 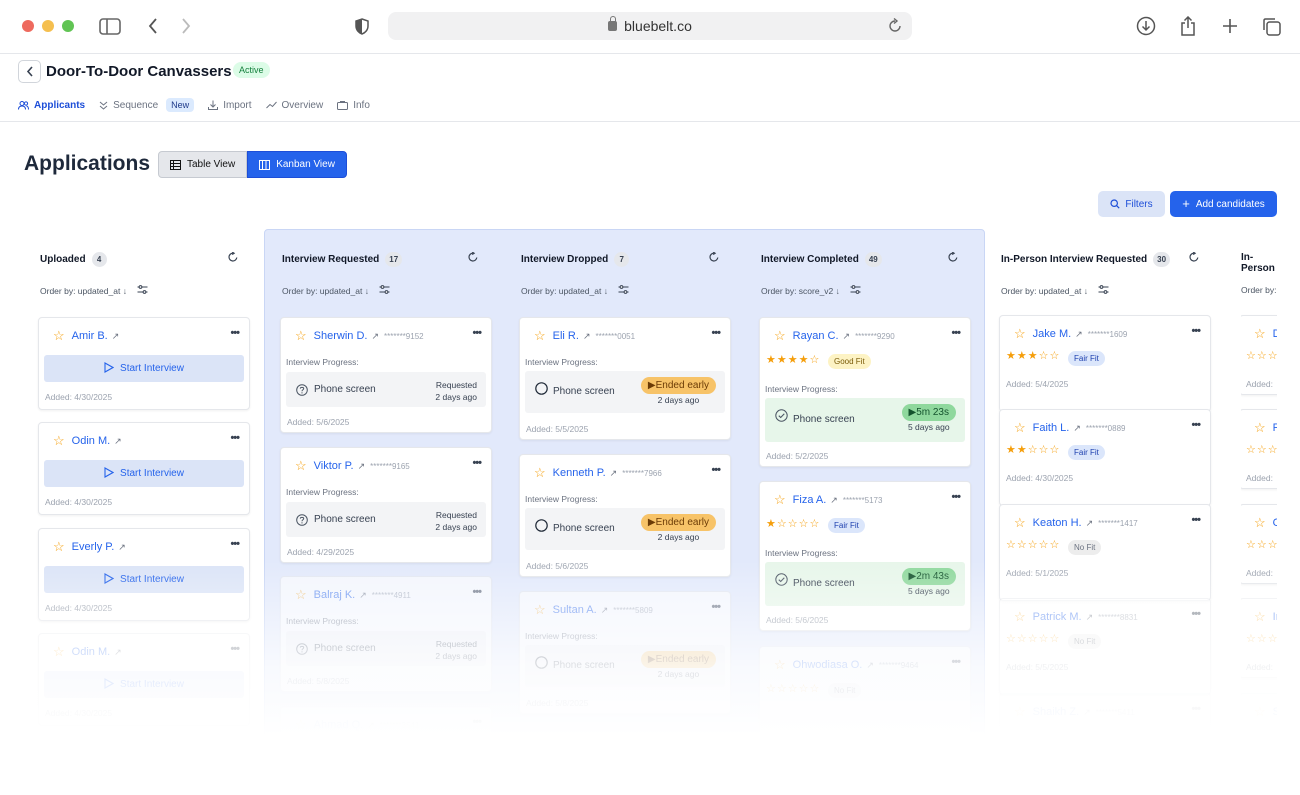 I want to click on minimize-window-button, so click(x=48, y=26).